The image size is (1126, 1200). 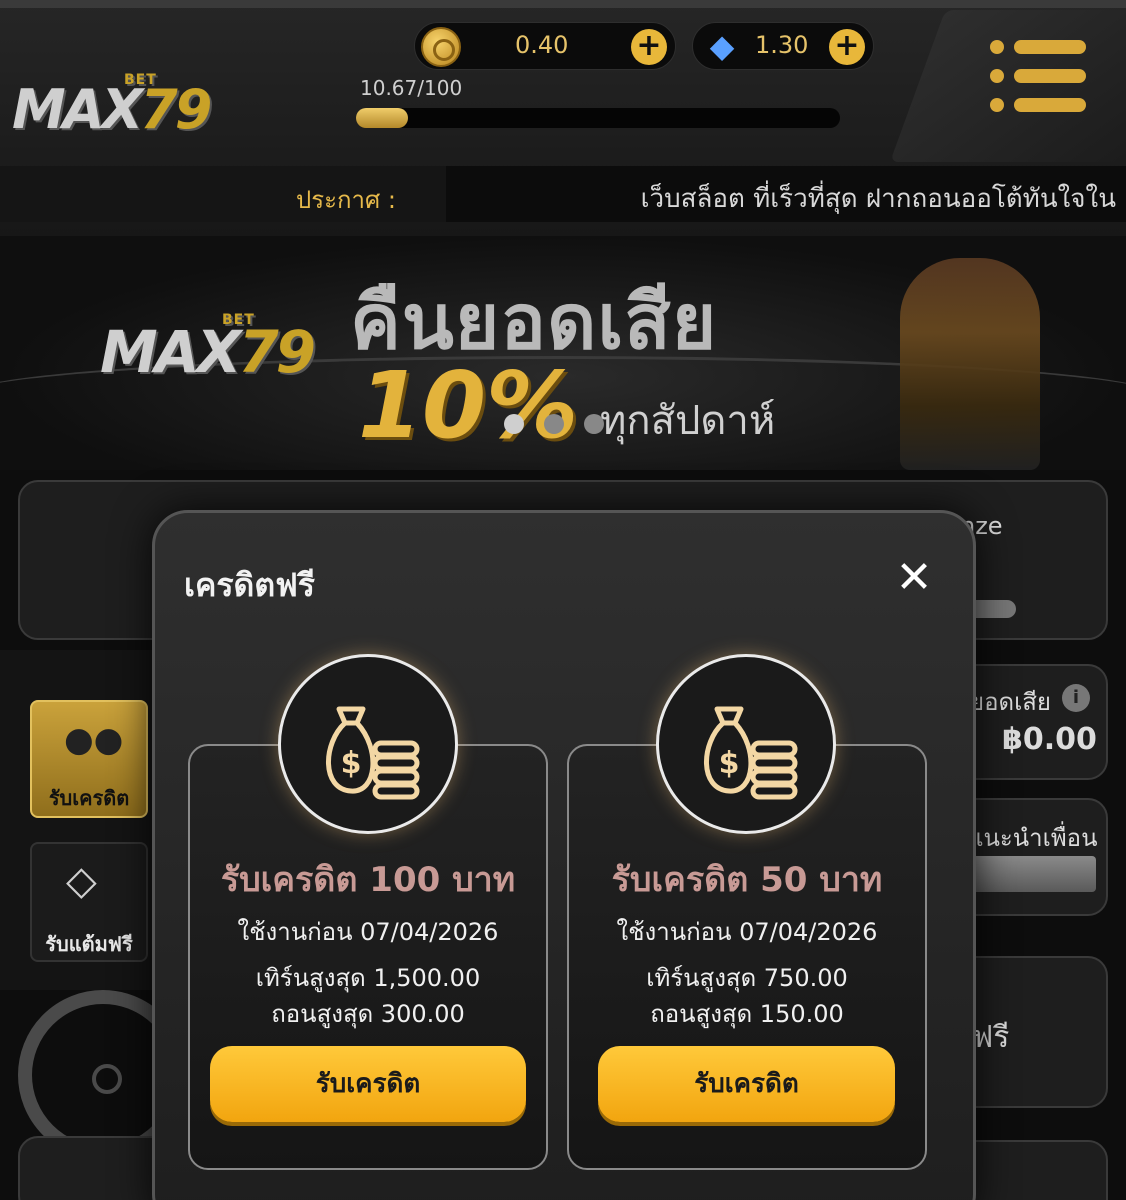 I want to click on carousel-dots, so click(x=564, y=426).